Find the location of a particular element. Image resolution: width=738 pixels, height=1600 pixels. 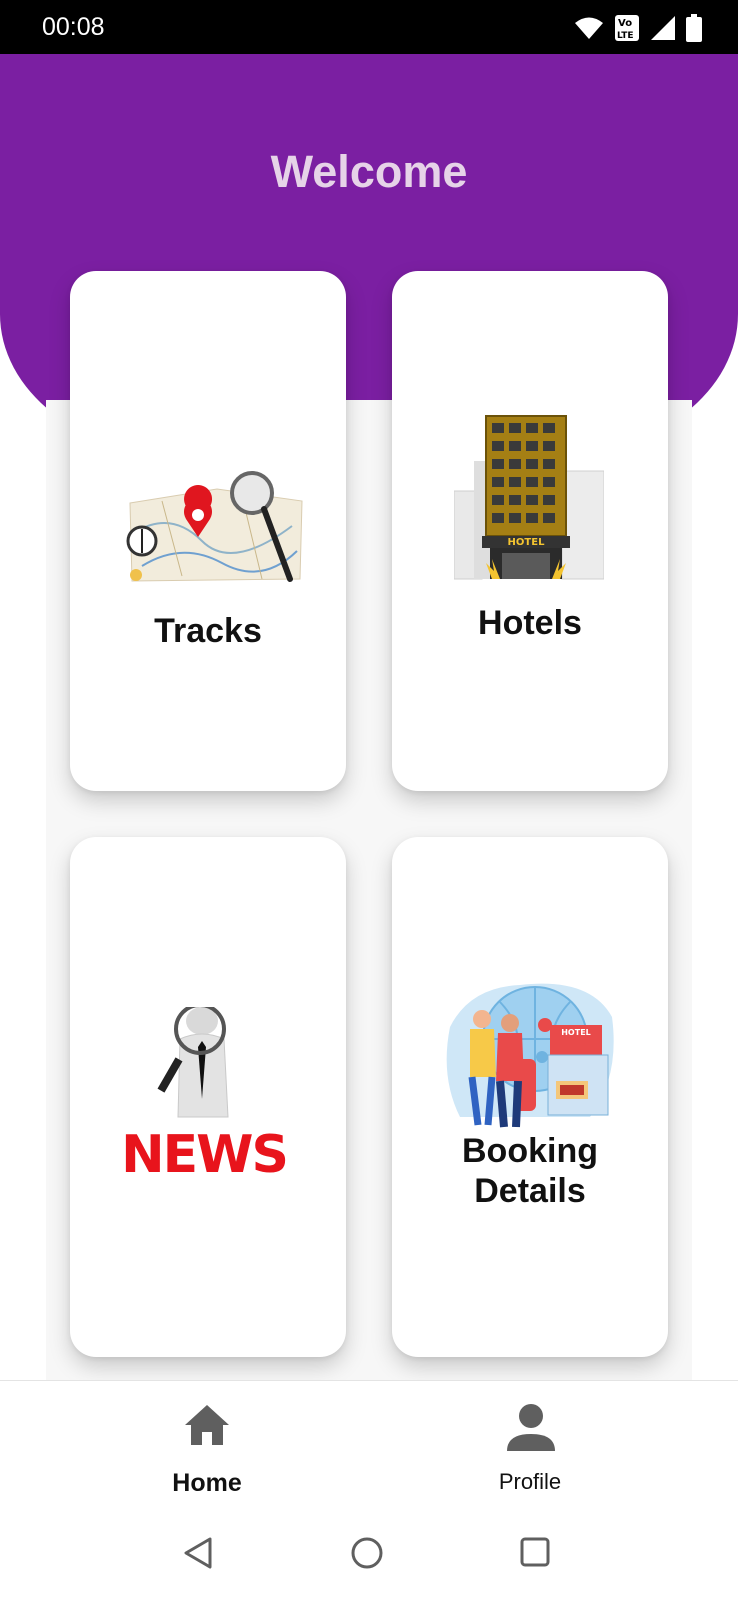

news-image-text: NEWS is located at coordinates (204, 1155).